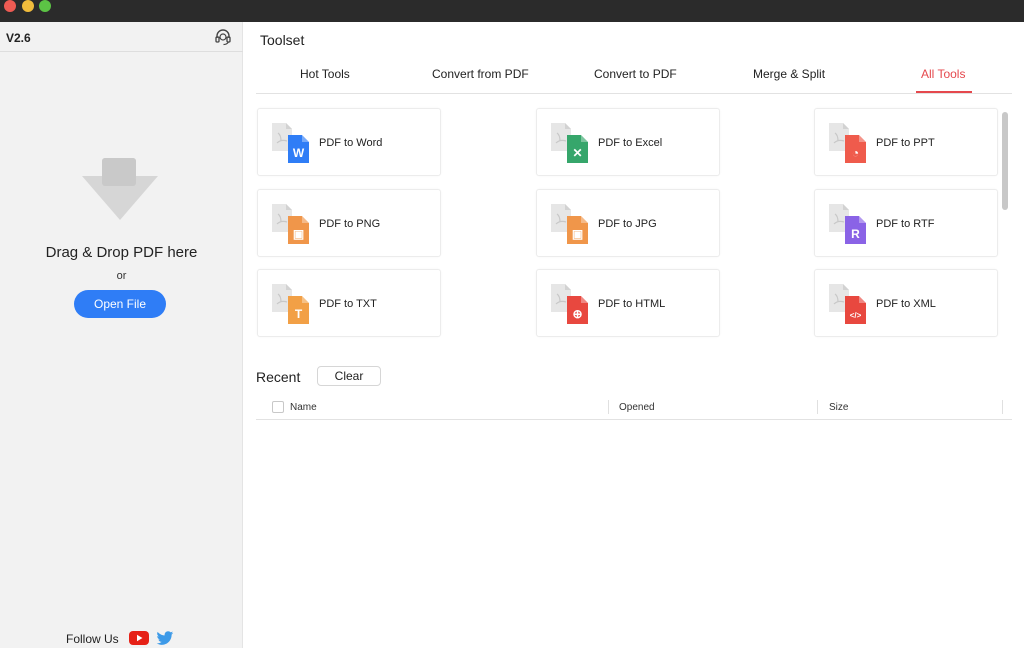  Describe the element at coordinates (120, 304) in the screenshot. I see `open-file-button: Open File` at that location.